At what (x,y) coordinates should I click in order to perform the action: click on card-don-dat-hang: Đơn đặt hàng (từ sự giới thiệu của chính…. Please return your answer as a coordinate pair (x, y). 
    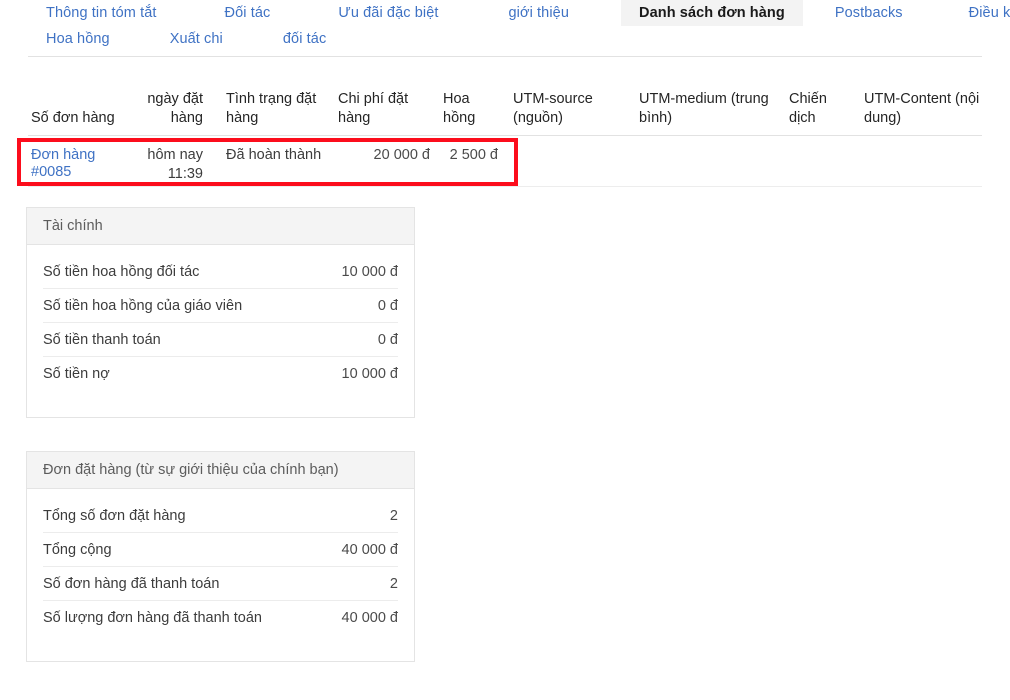
    Looking at the image, I should click on (220, 556).